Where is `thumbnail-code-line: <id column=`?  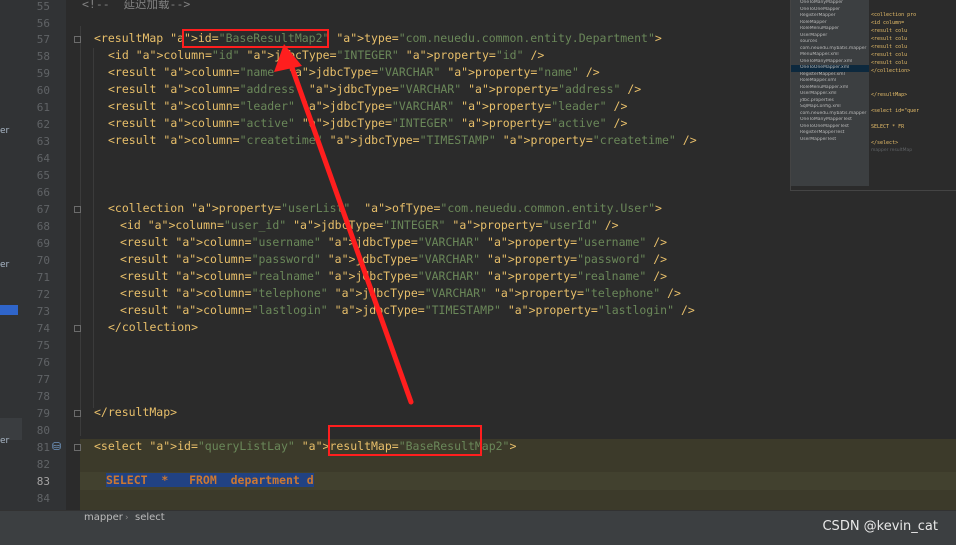
thumbnail-code-line: <id column= is located at coordinates (888, 23).